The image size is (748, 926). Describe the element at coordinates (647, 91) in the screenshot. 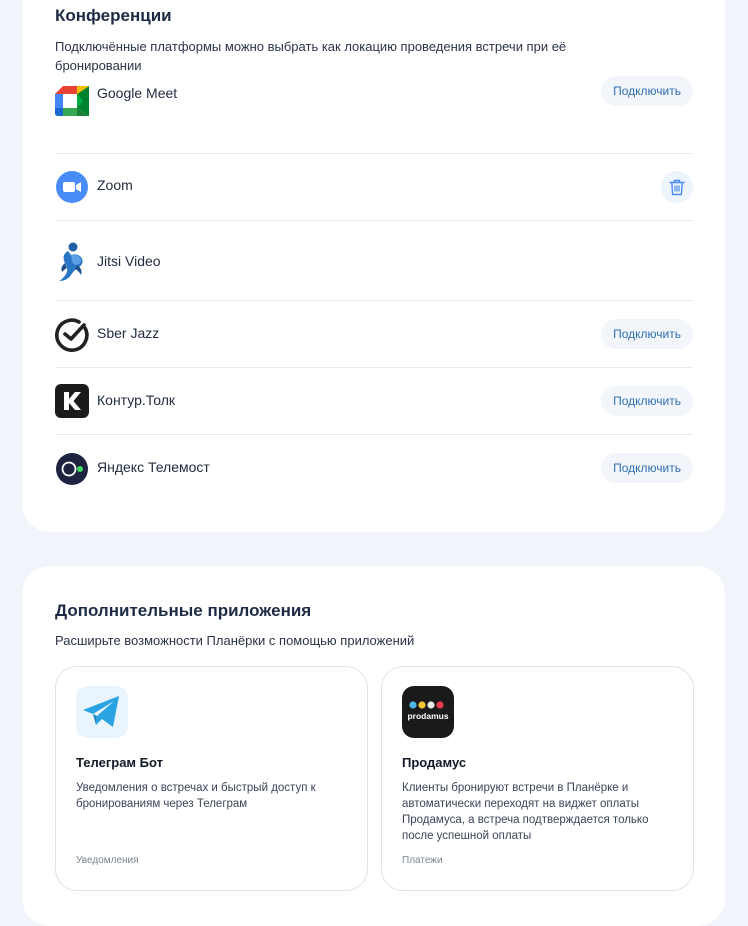

I see `connect-google-meet-button: Подключить` at that location.